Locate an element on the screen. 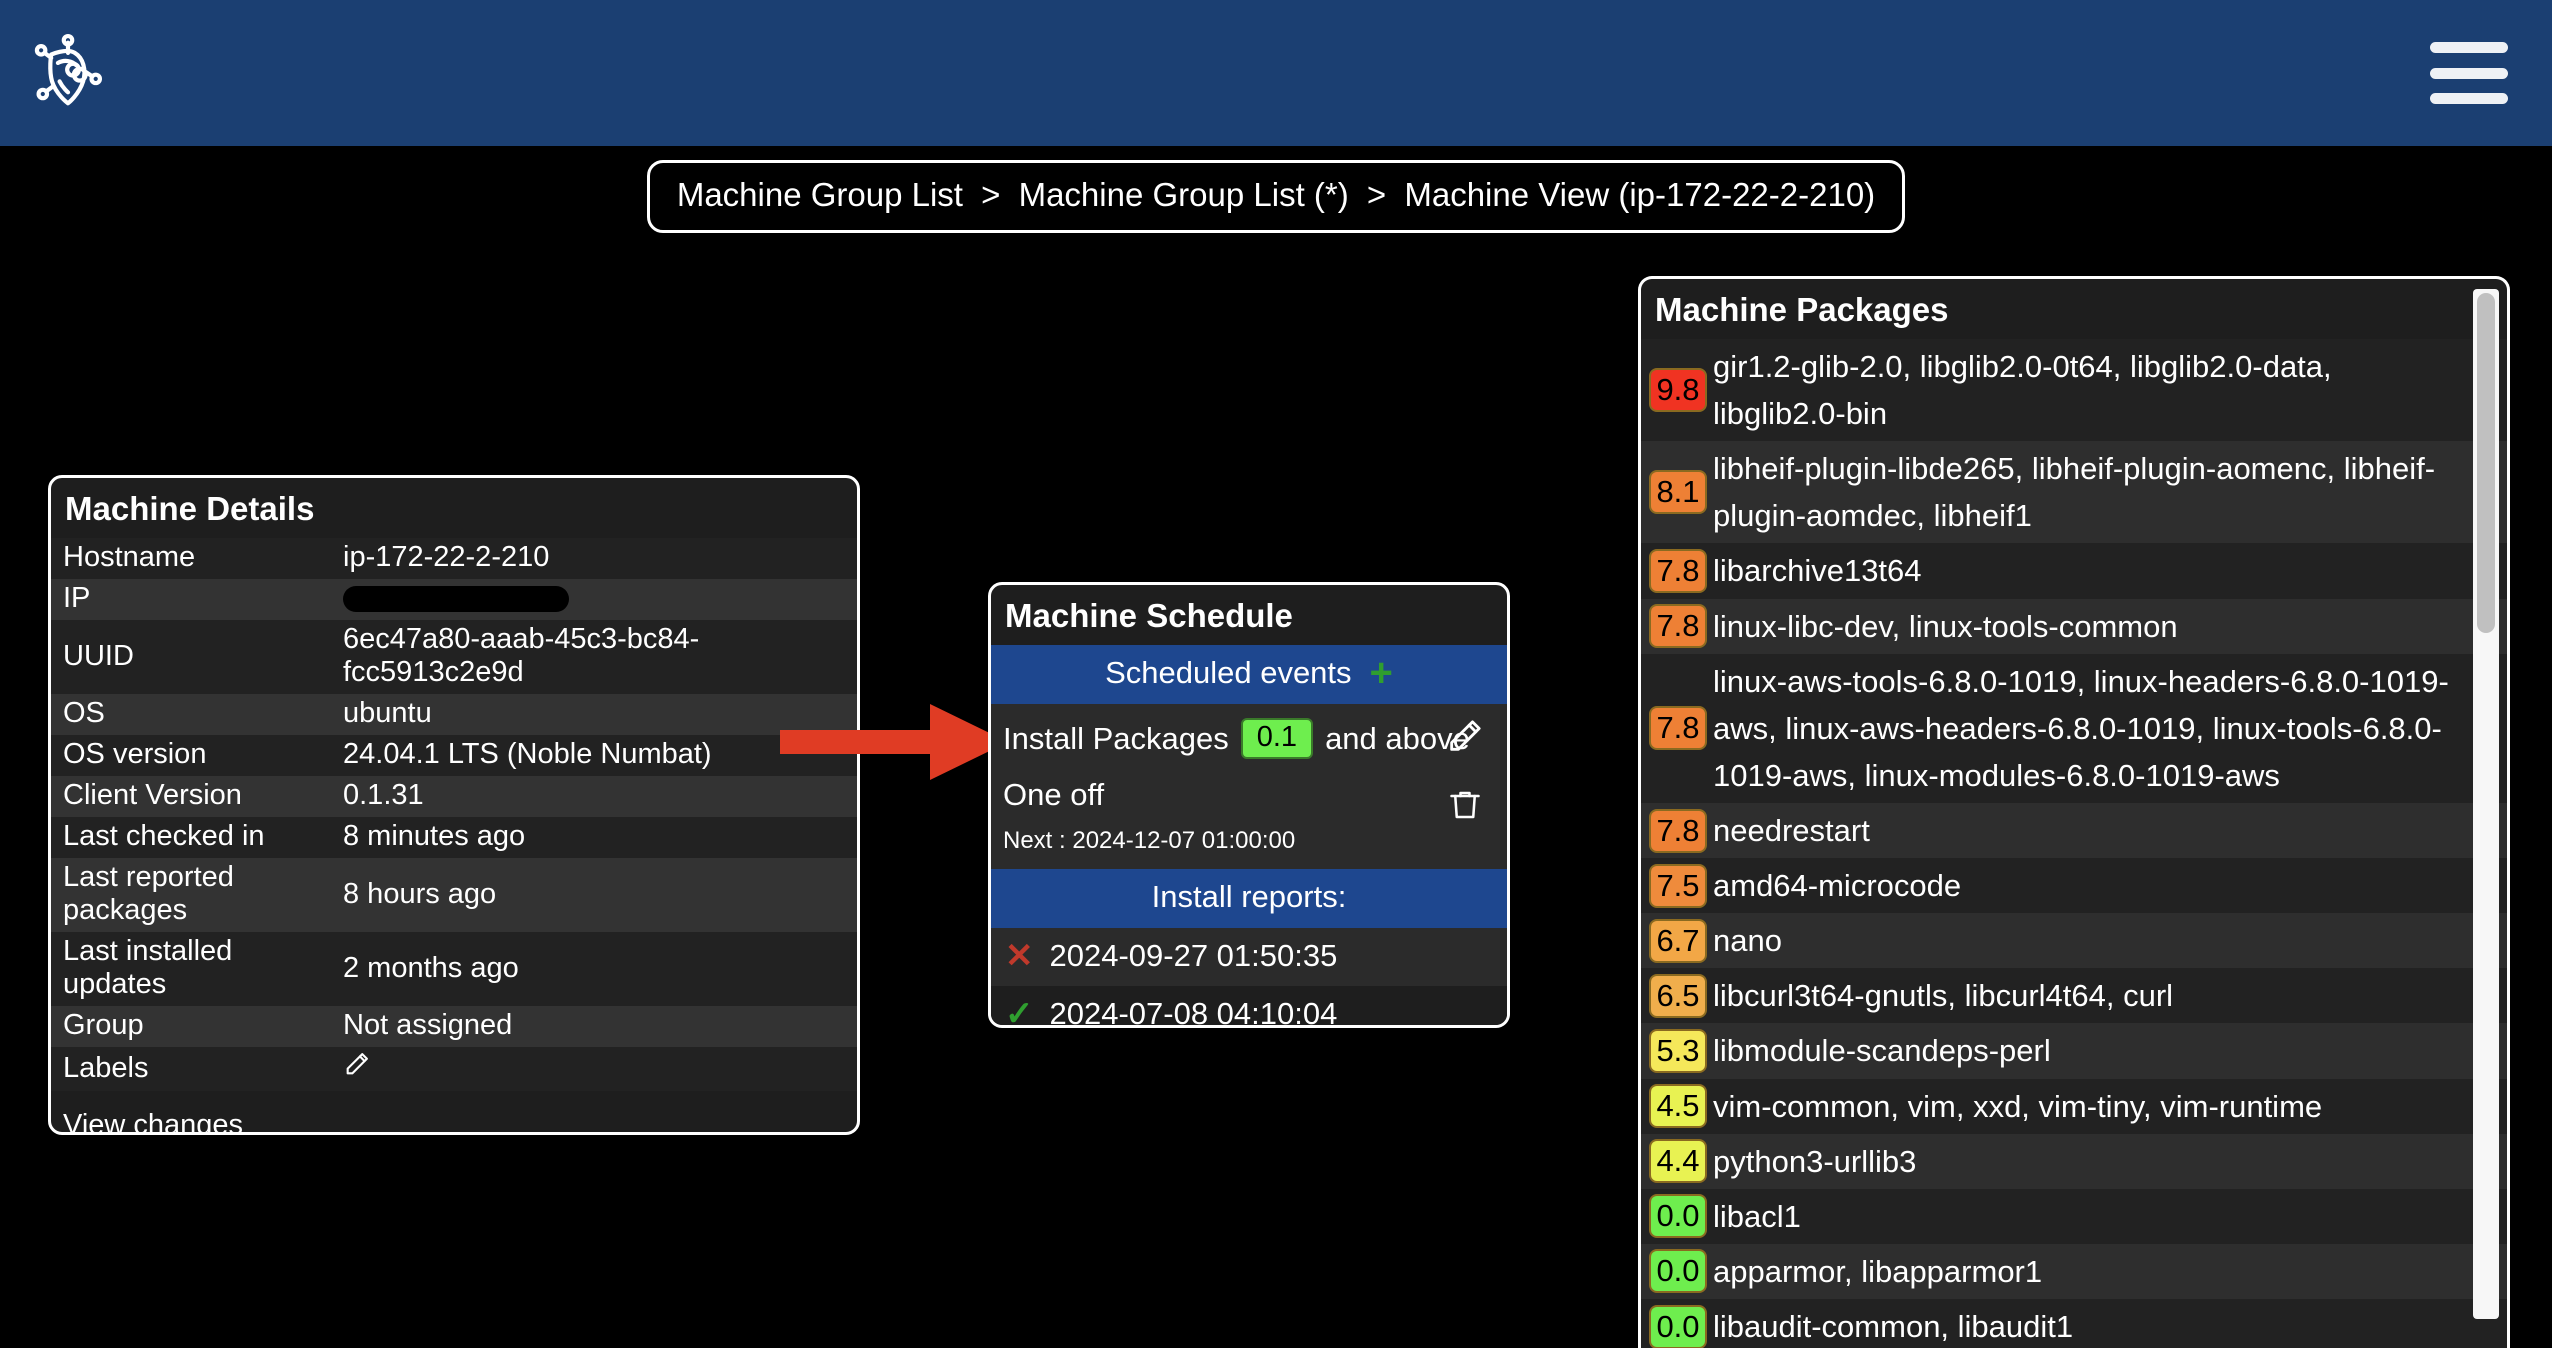 This screenshot has width=2552, height=1348. install-report-row: ✓ 2024-07-08 04:10:04 is located at coordinates (1249, 1007).